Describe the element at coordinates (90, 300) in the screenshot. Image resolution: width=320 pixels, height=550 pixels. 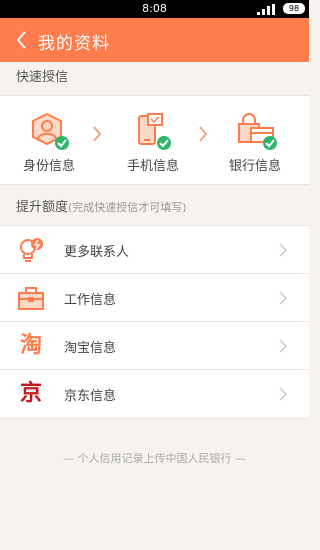
I see `list-item-label: 工作信息` at that location.